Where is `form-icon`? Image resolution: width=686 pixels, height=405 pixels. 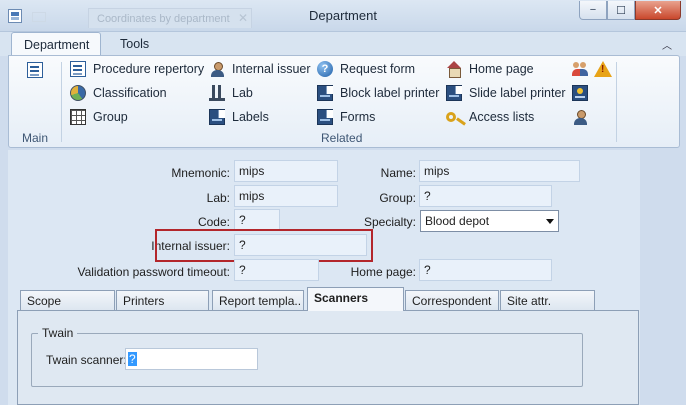
form-icon is located at coordinates (325, 117).